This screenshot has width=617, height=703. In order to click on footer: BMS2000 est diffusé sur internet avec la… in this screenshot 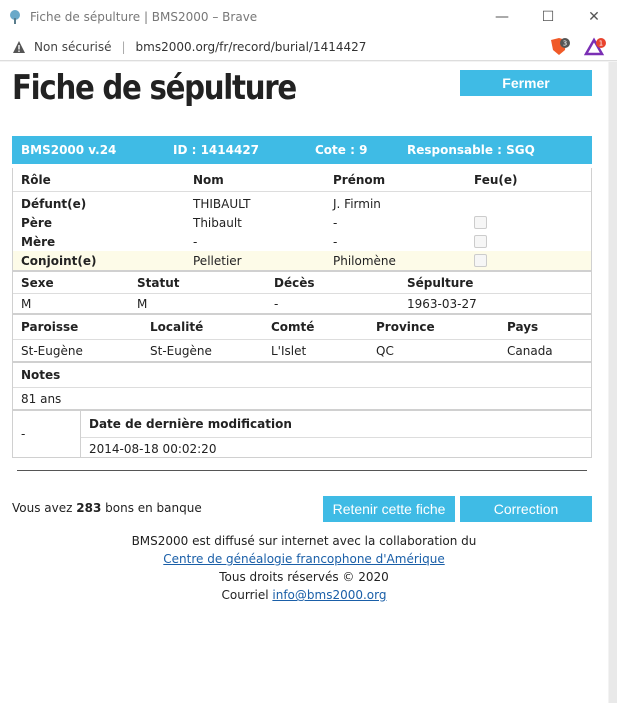, I will do `click(304, 568)`.